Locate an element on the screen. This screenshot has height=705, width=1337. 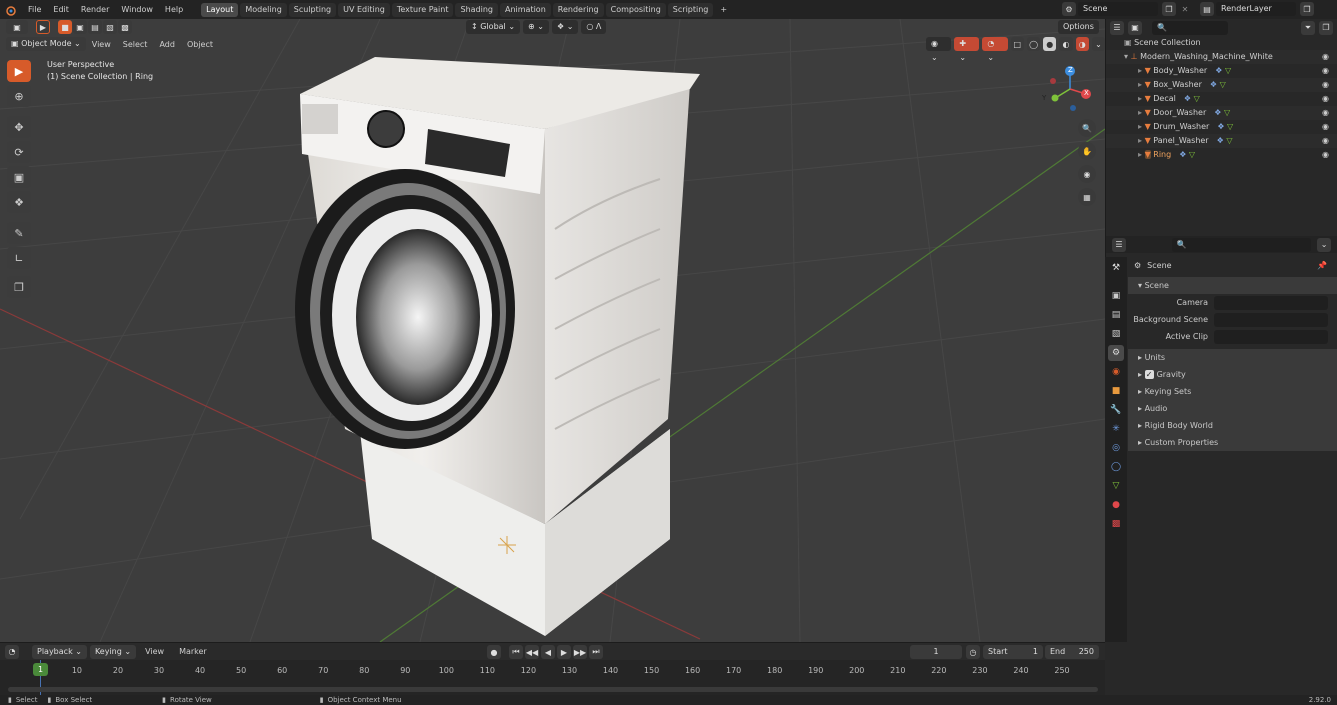
timeline-scrollbar is located at coordinates (553, 689).